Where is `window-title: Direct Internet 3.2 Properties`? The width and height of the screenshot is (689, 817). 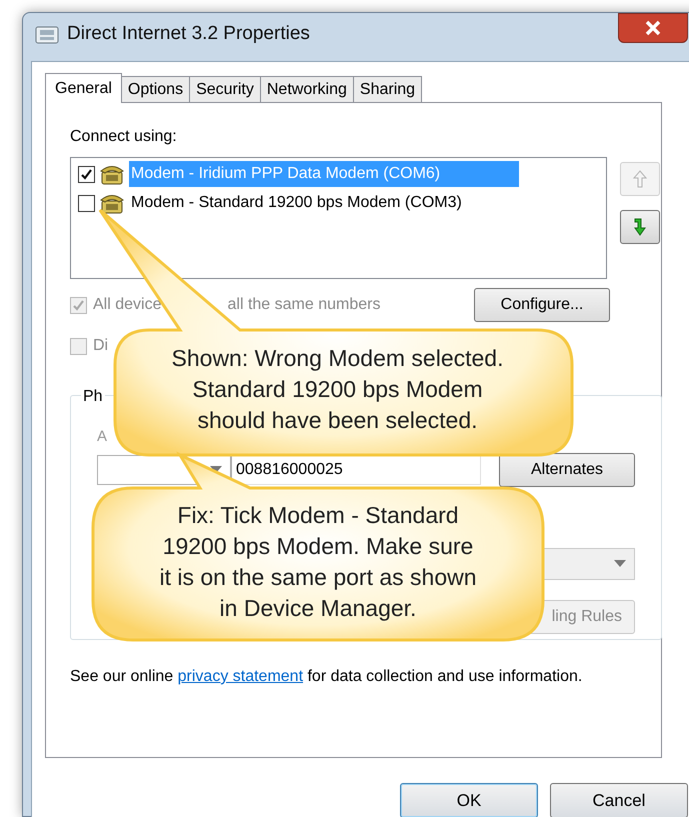 window-title: Direct Internet 3.2 Properties is located at coordinates (188, 34).